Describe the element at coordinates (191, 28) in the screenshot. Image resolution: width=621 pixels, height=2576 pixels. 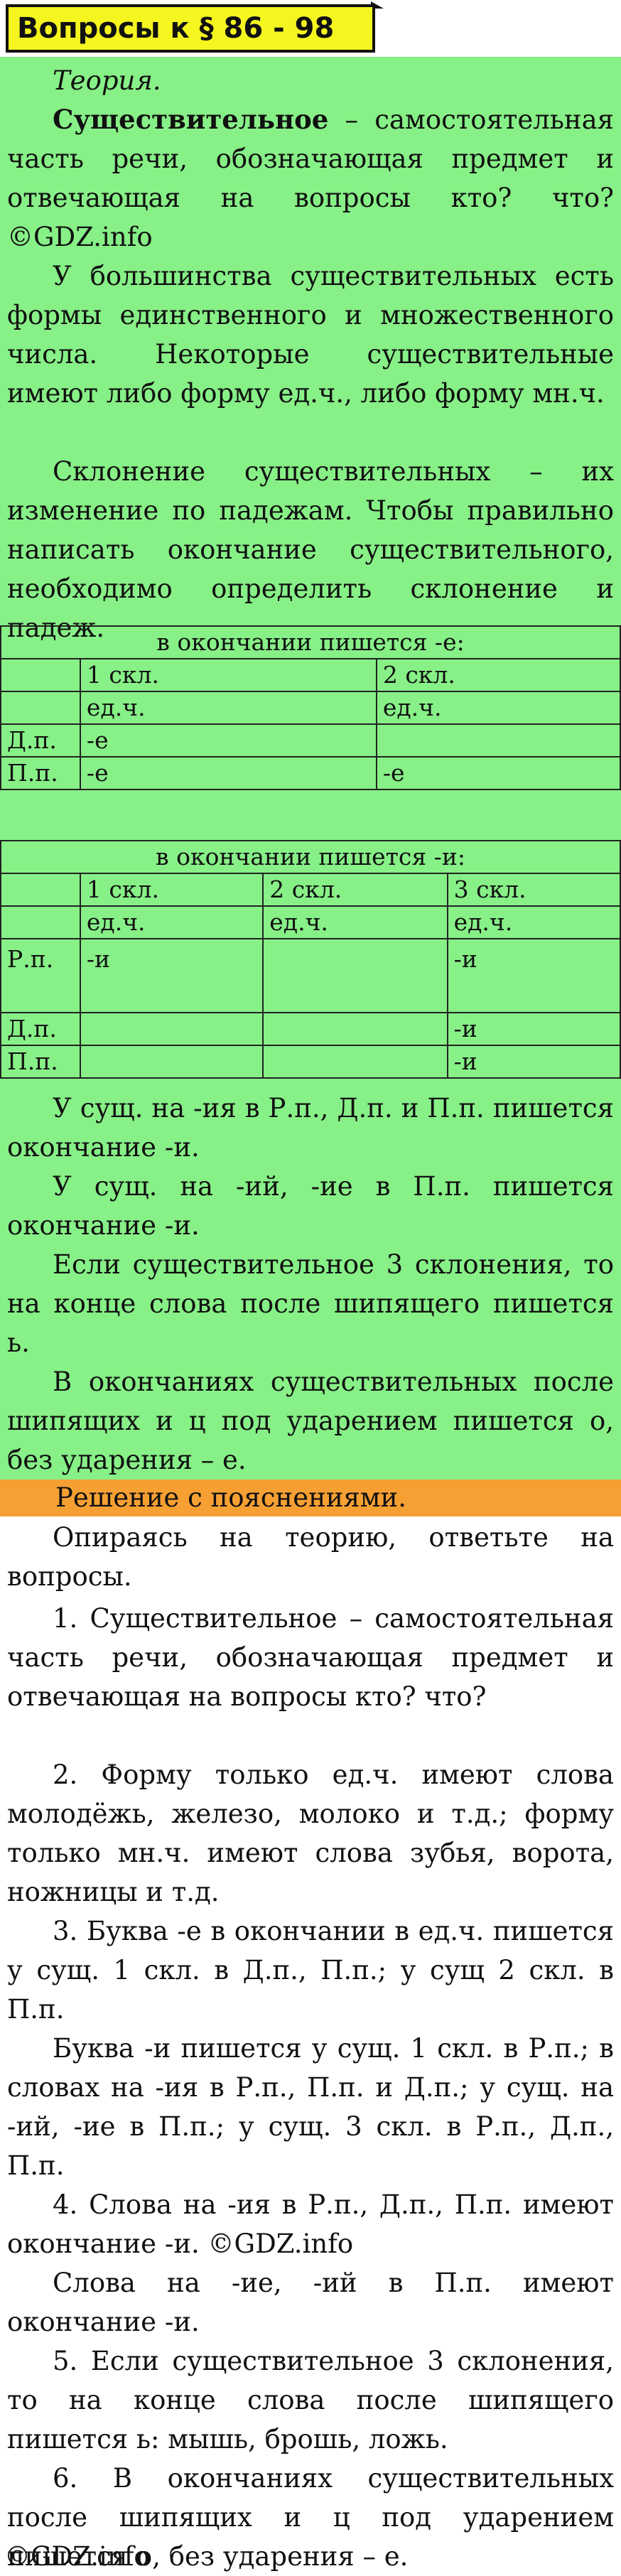
I see `page-title: Вопросы к § 86 - 98` at that location.